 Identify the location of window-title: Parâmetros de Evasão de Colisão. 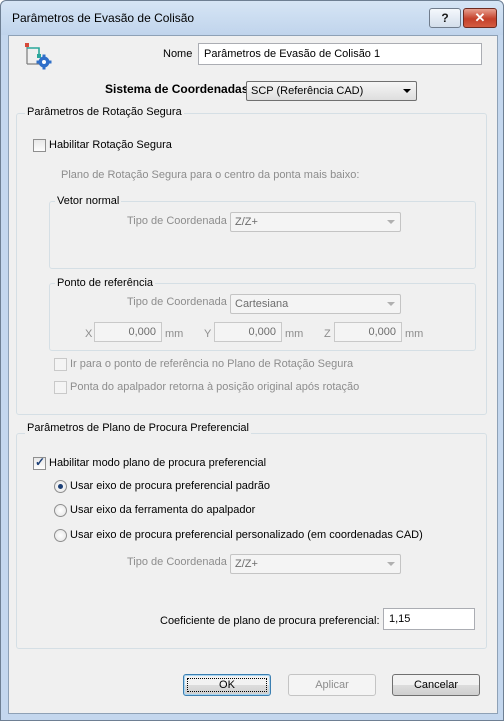
(103, 18).